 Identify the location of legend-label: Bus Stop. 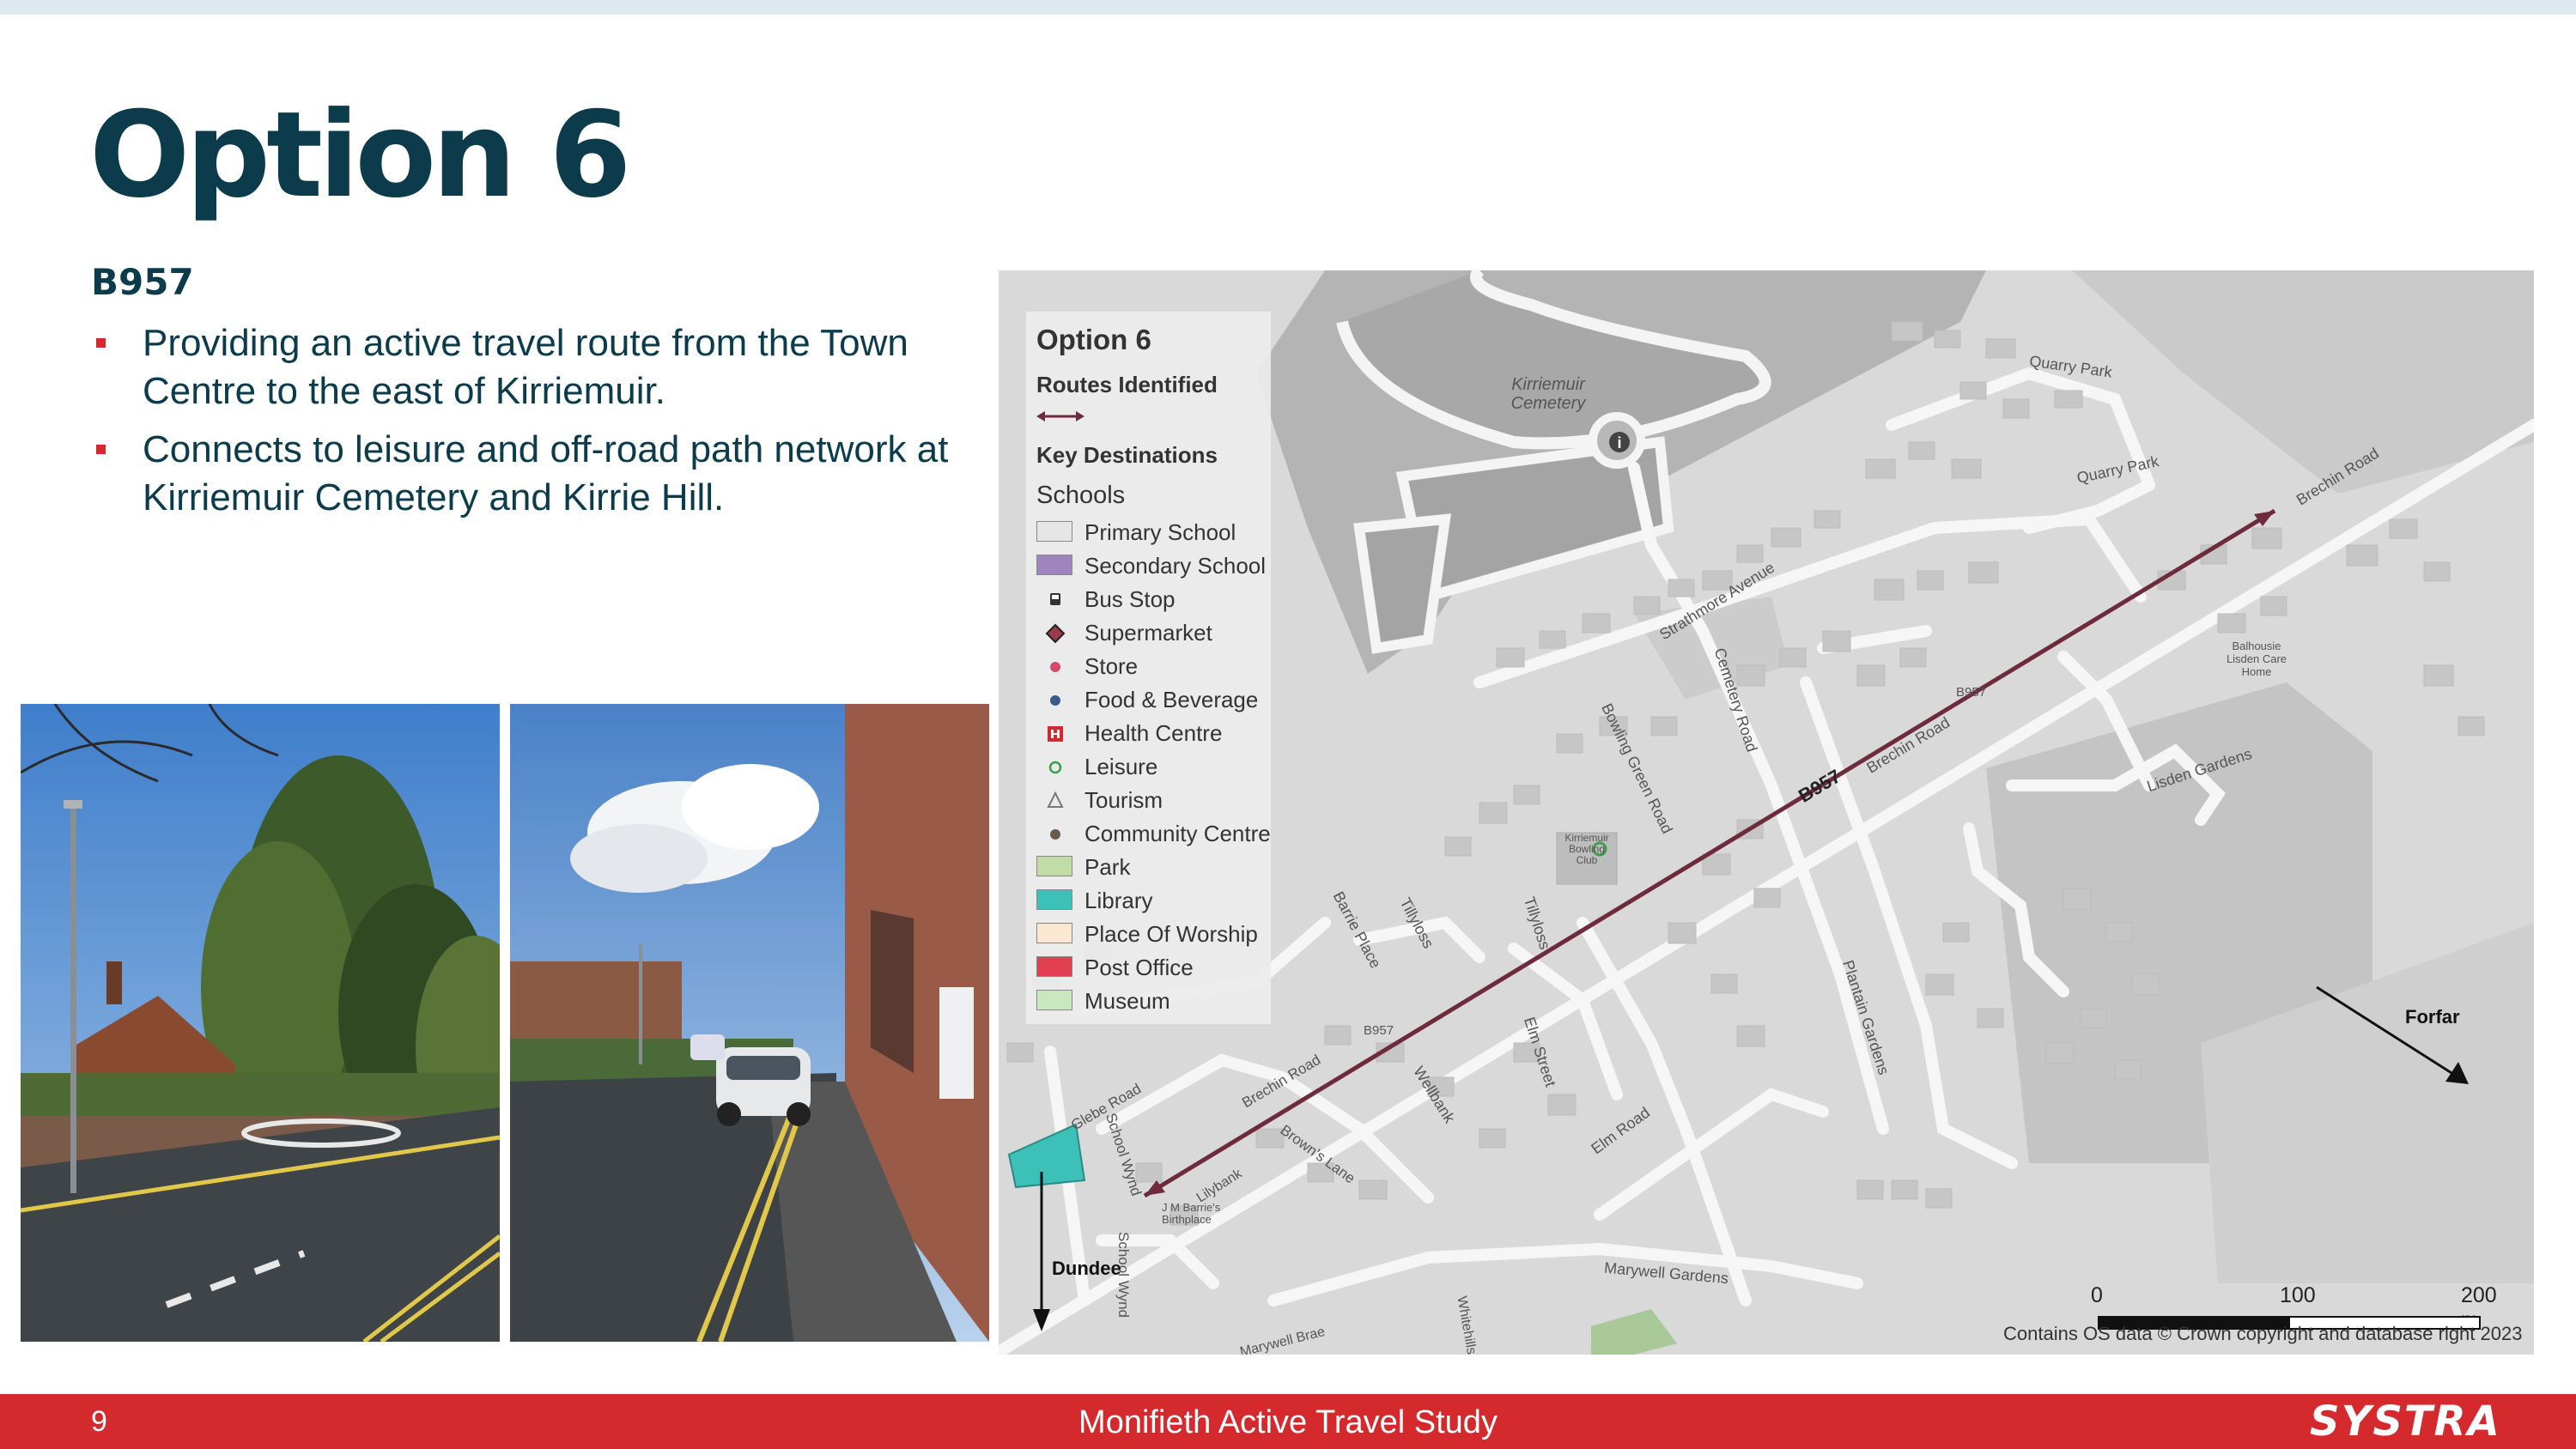
(1130, 599).